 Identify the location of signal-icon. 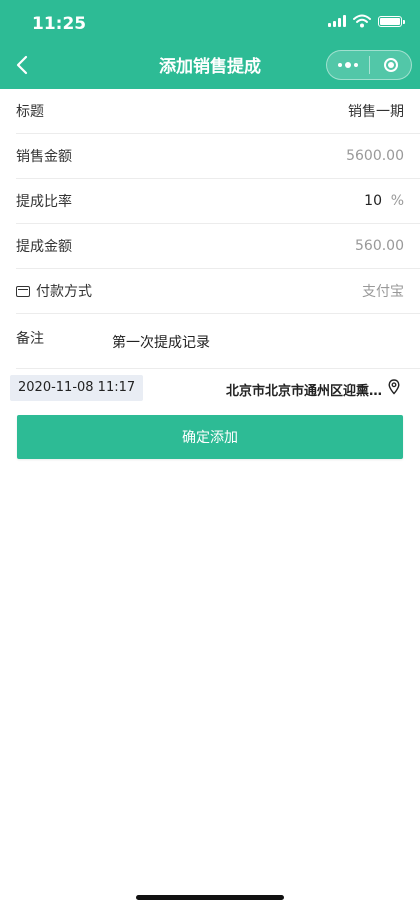
(337, 21).